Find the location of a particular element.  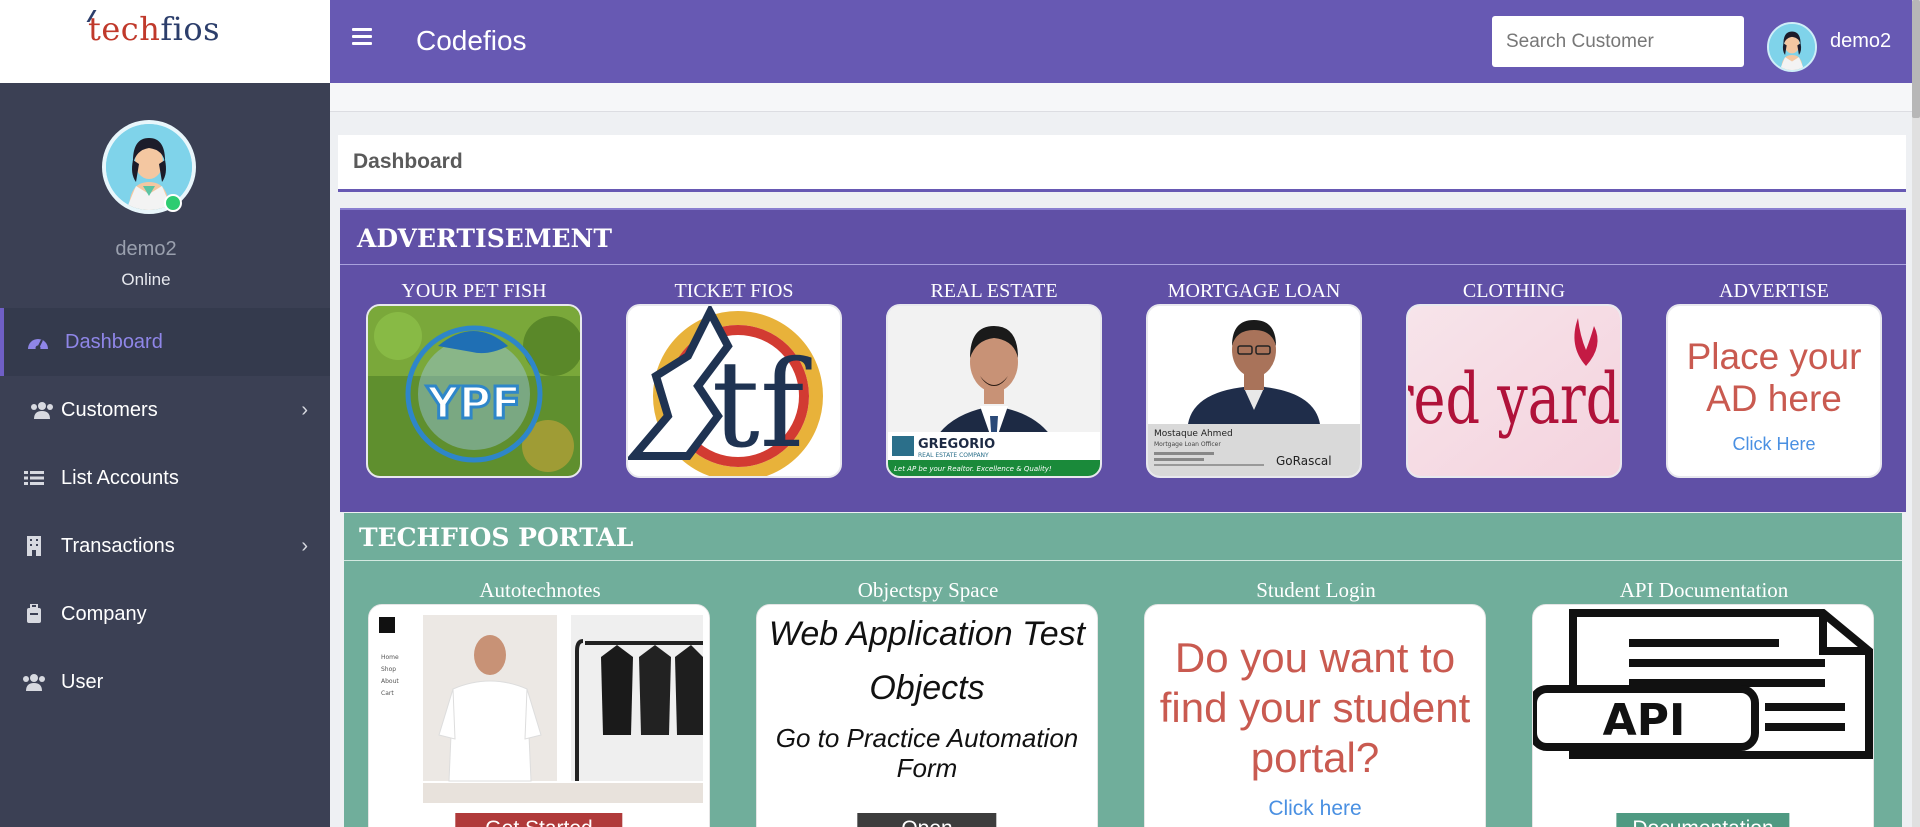

portal-label: Autotechnotes is located at coordinates (540, 590).